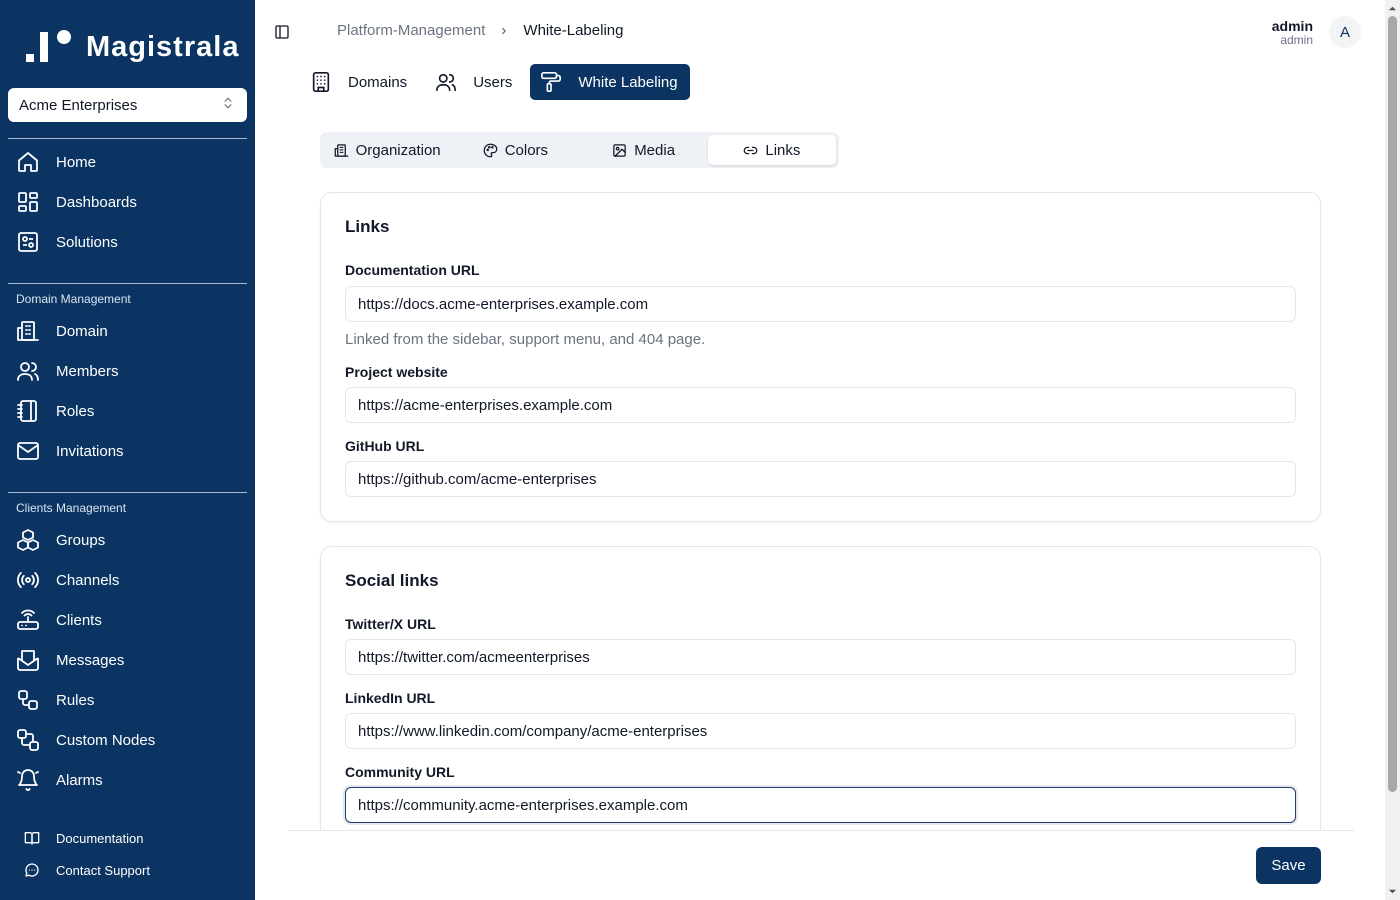 The height and width of the screenshot is (900, 1400). What do you see at coordinates (49, 47) in the screenshot?
I see `logo-mark-icon` at bounding box center [49, 47].